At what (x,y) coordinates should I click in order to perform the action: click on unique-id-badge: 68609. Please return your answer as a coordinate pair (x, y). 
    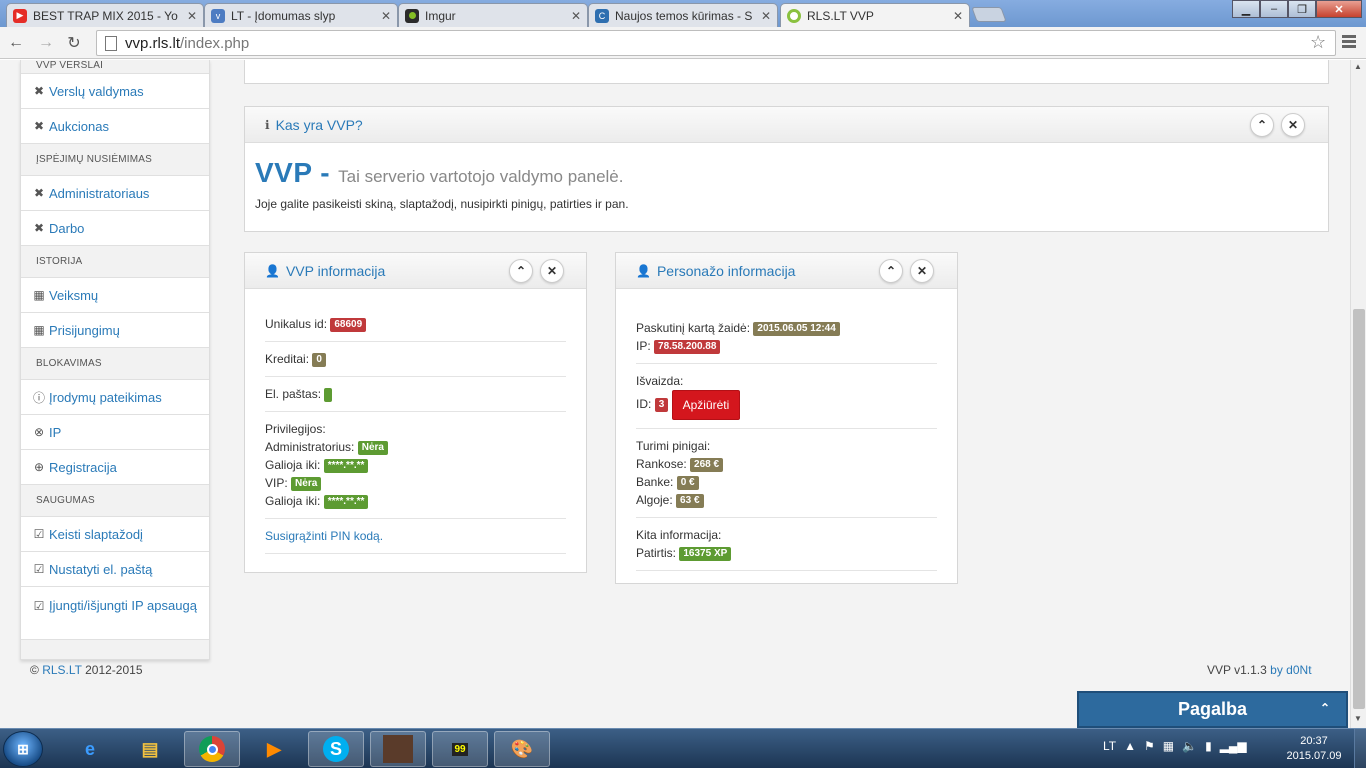
    Looking at the image, I should click on (348, 324).